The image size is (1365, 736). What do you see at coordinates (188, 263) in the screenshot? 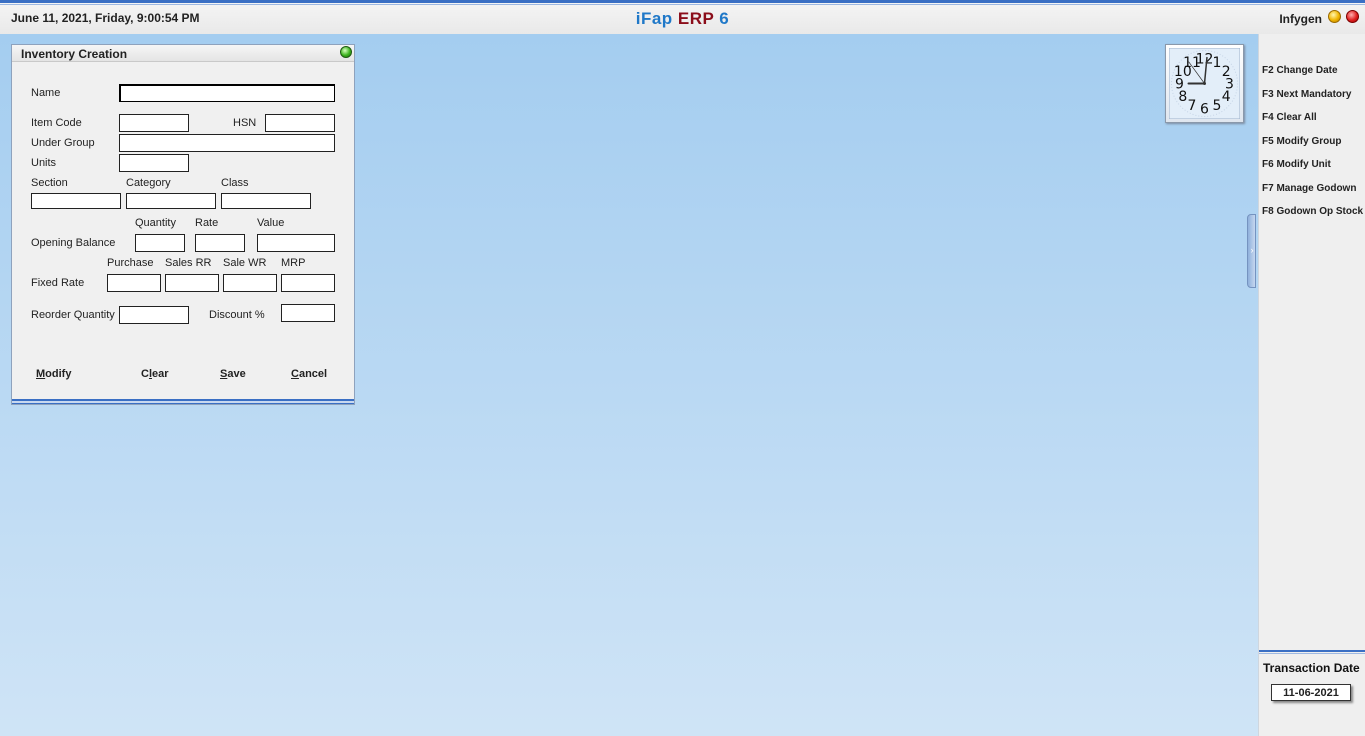
I see `sales-rr-label: Sales RR` at bounding box center [188, 263].